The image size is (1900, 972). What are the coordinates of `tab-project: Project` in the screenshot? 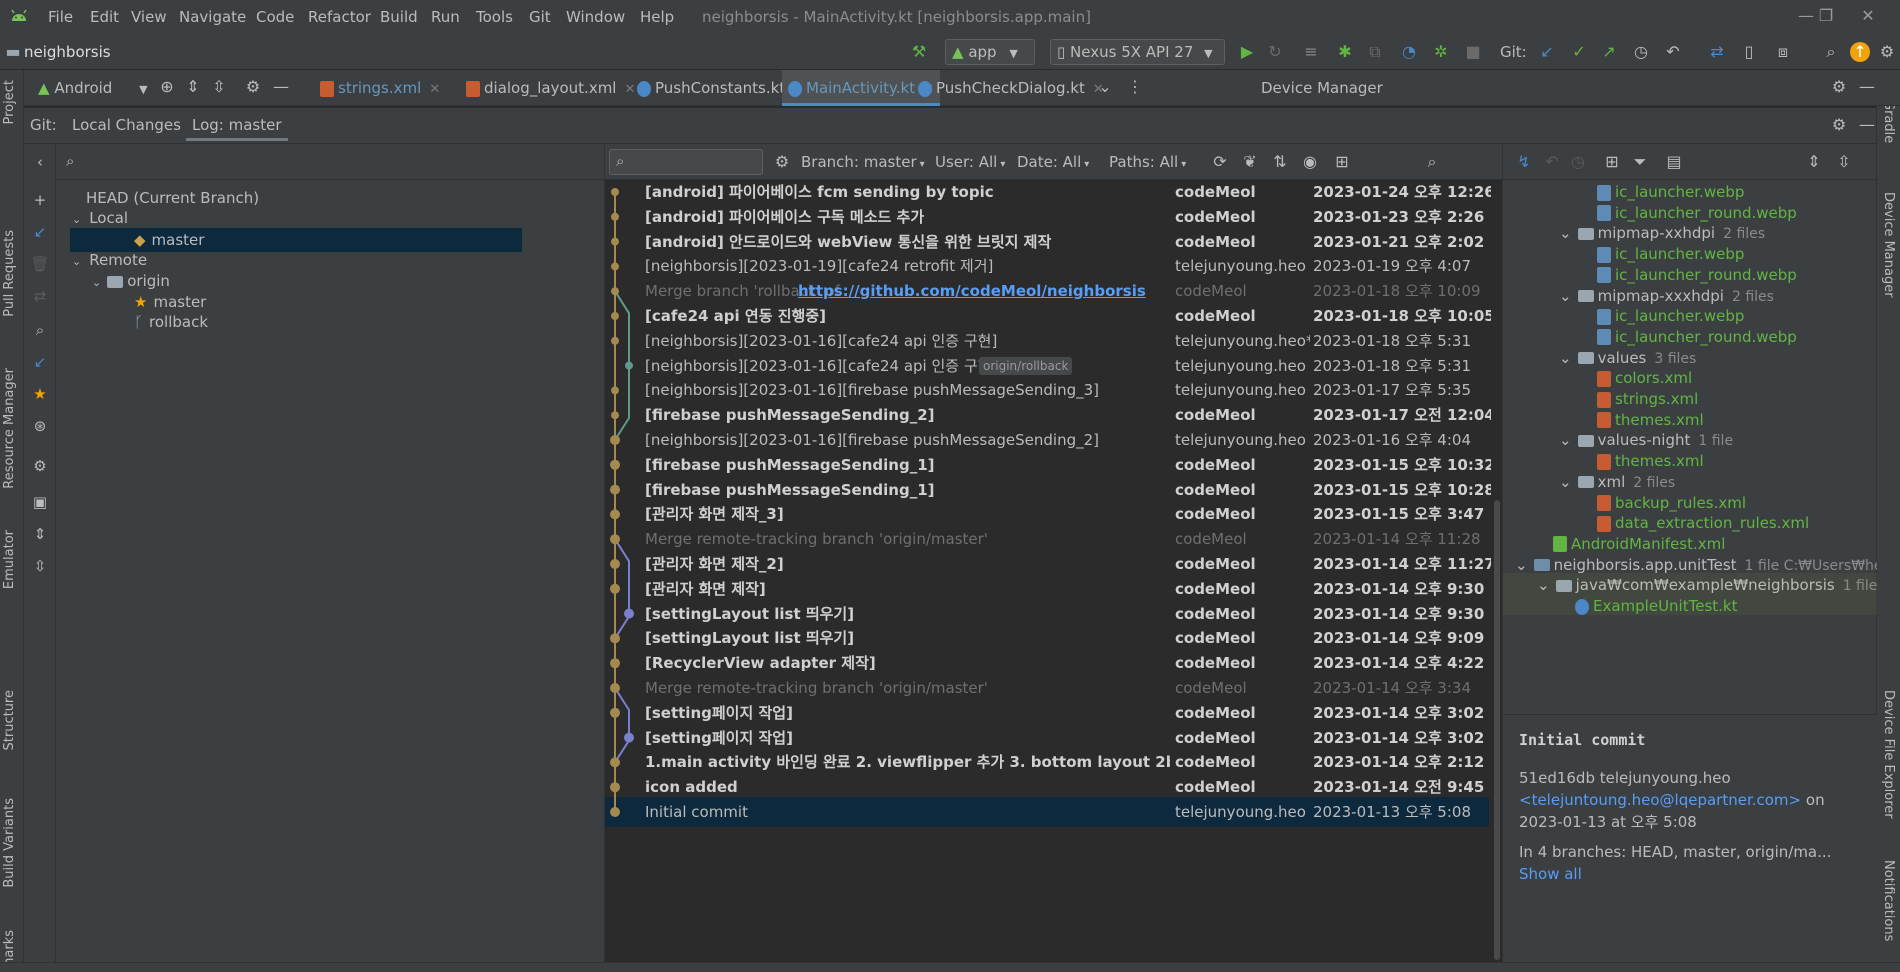 It's located at (9, 102).